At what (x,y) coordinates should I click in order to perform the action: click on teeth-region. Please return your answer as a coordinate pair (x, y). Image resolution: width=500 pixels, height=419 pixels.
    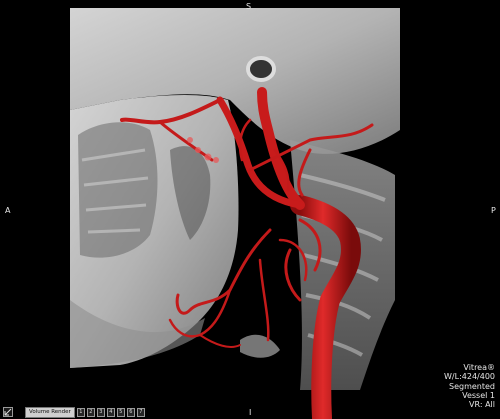
    Looking at the image, I should click on (118, 190).